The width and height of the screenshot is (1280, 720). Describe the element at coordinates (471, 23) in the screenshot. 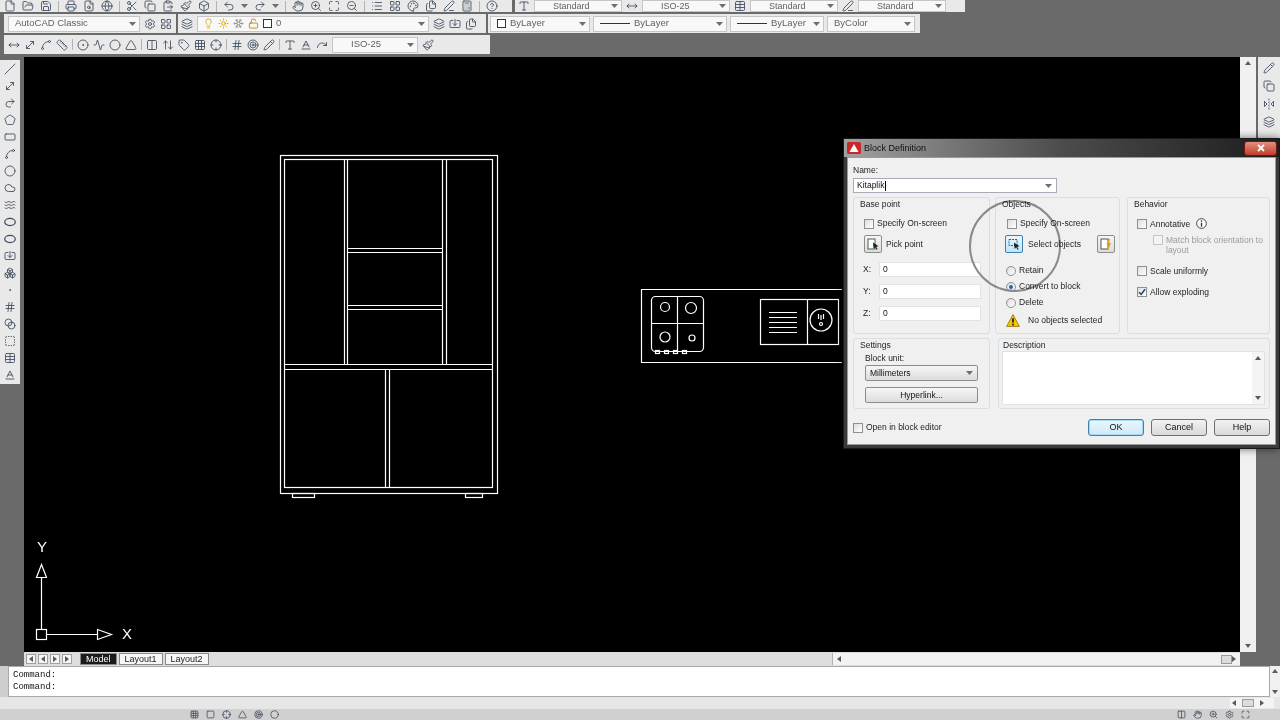

I see `files-icon` at that location.